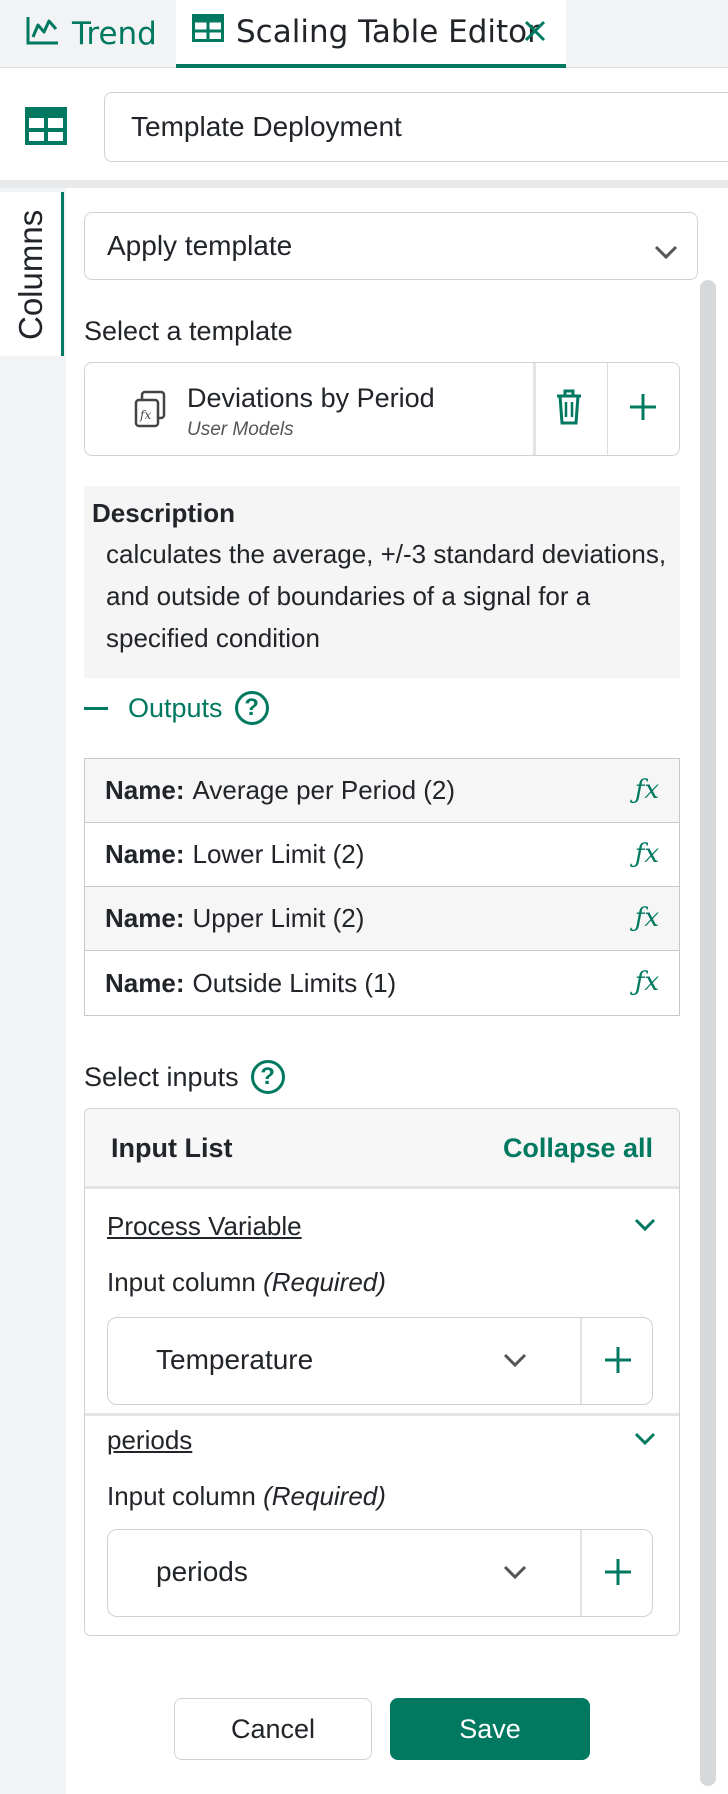 Image resolution: width=728 pixels, height=1794 pixels. What do you see at coordinates (145, 415) in the screenshot?
I see `svg-text: fx` at bounding box center [145, 415].